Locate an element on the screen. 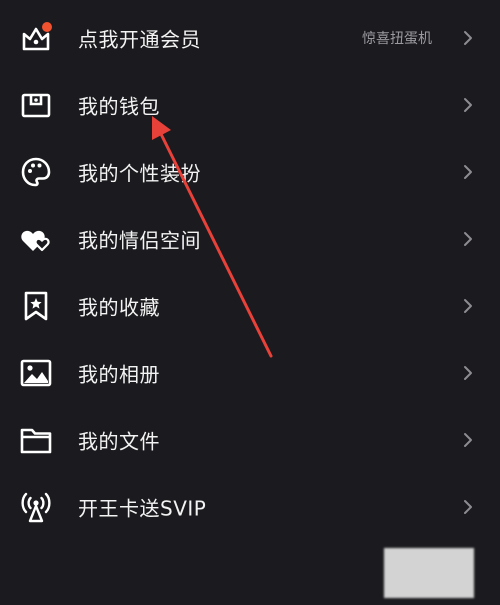  menu-item-couple-space: 我的情侣空间 is located at coordinates (250, 238).